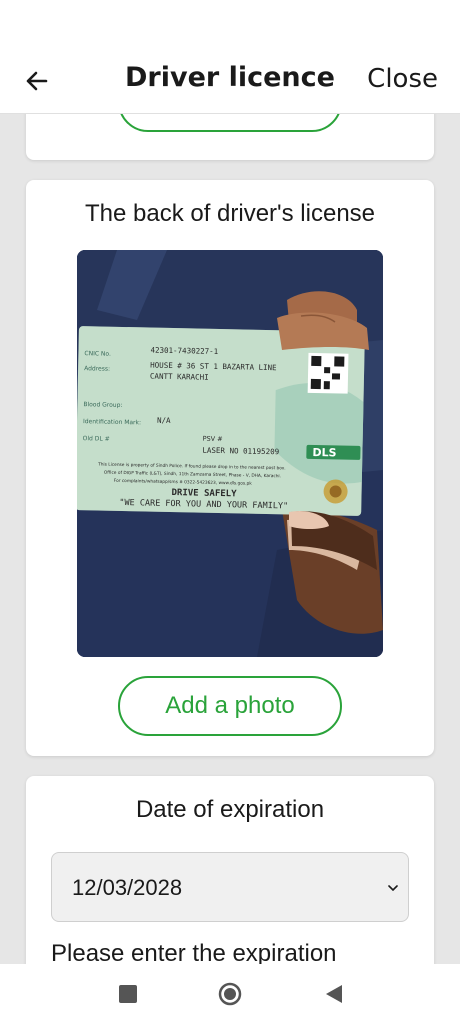 This screenshot has width=460, height=1024. I want to click on identification-value: N/A, so click(164, 420).